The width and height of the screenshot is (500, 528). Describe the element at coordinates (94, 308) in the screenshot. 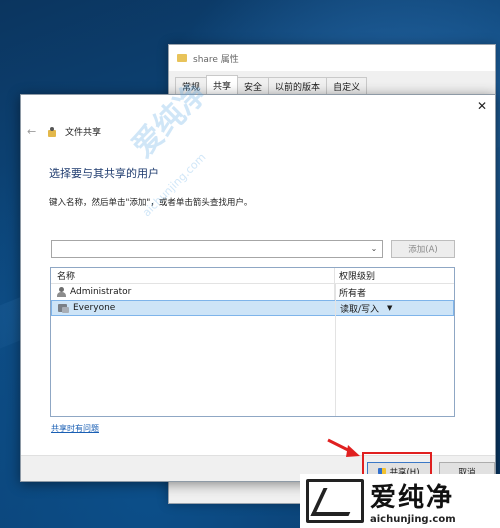

I see `row-name: Everyone` at that location.